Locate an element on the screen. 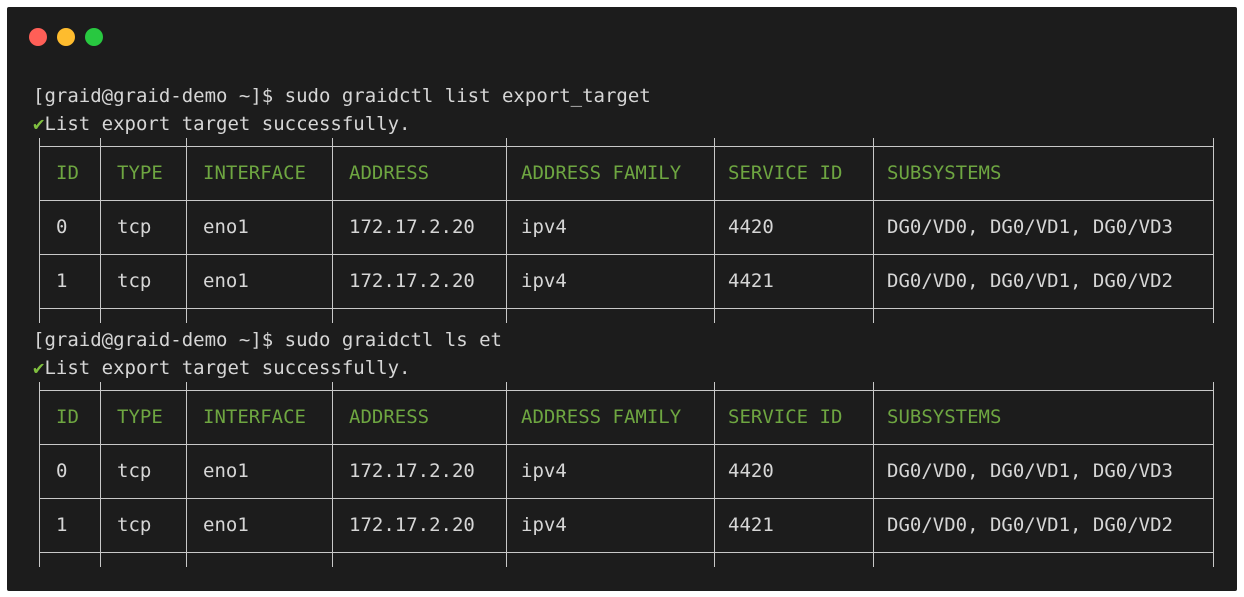  status-line-1: ✔List export target successfully. is located at coordinates (222, 124).